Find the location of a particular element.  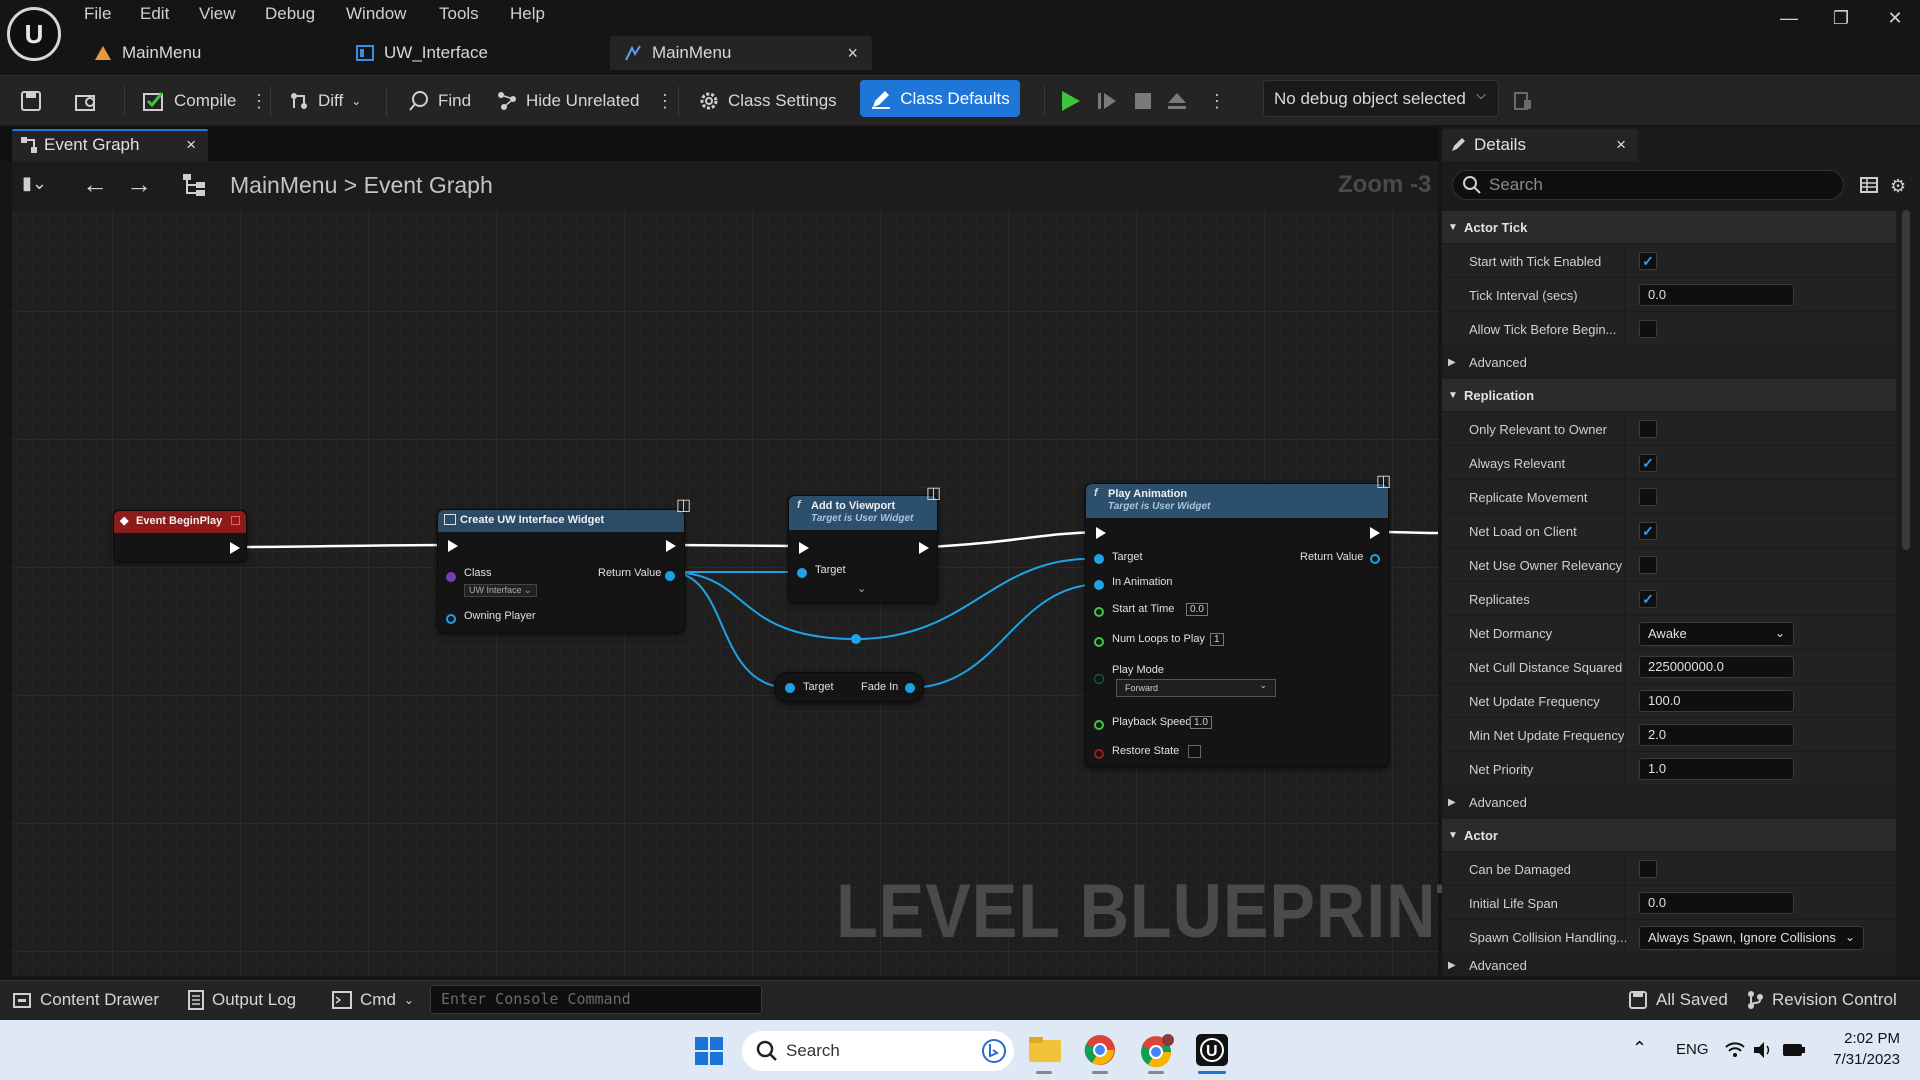

expand-chevron-icon: ⌄ is located at coordinates (861, 588).